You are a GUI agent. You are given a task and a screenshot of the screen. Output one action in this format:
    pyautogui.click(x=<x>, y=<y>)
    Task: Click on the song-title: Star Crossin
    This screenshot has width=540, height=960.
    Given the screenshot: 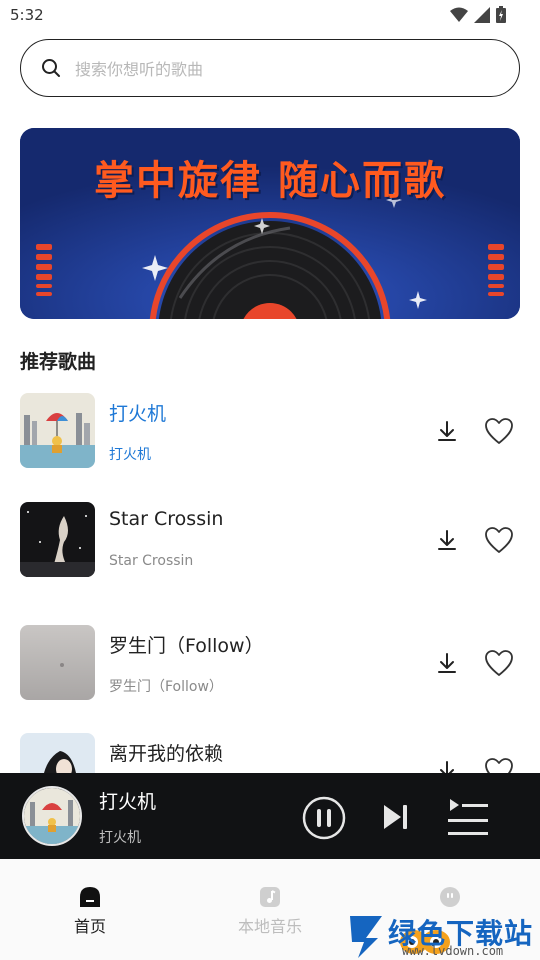 What is the action you would take?
    pyautogui.click(x=166, y=519)
    